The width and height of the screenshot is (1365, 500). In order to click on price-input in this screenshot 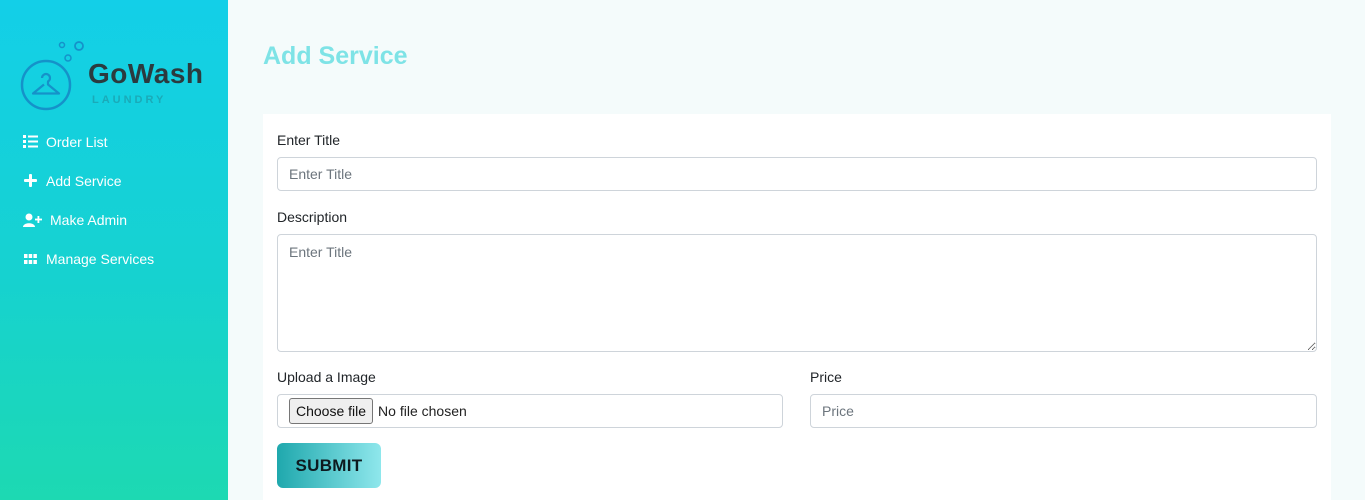, I will do `click(1063, 411)`.